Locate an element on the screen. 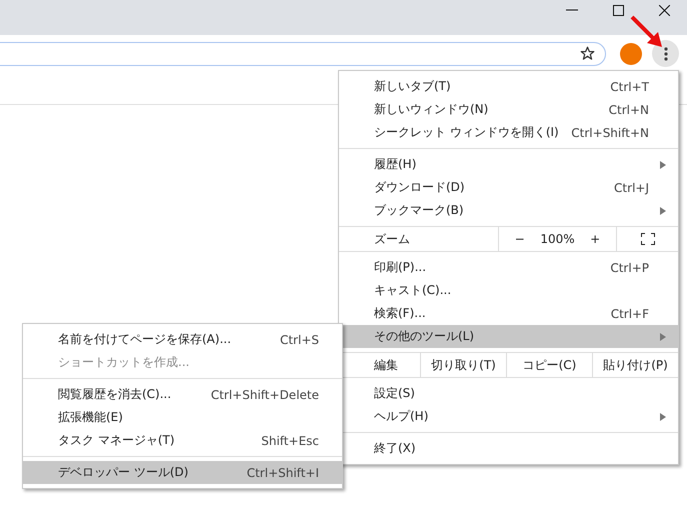 This screenshot has width=687, height=518. maximize-icon is located at coordinates (618, 10).